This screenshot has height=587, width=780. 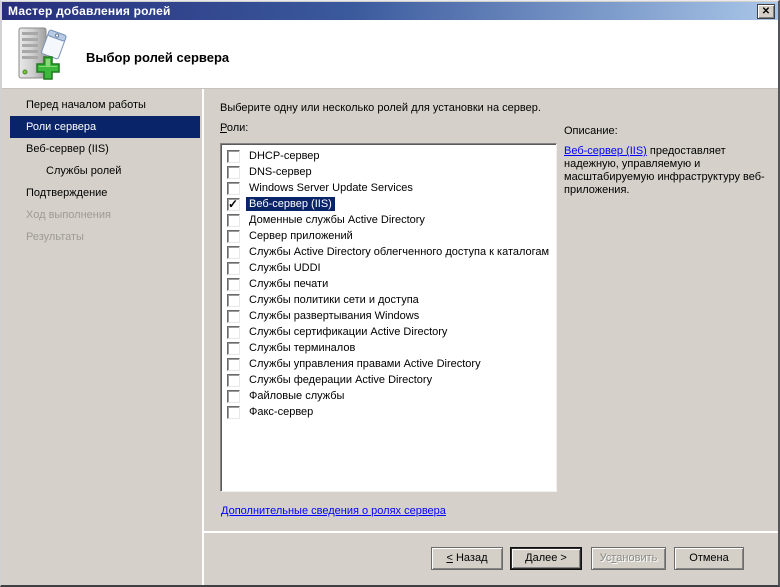 I want to click on role-row: Доменные службы Active Directory, so click(x=389, y=220).